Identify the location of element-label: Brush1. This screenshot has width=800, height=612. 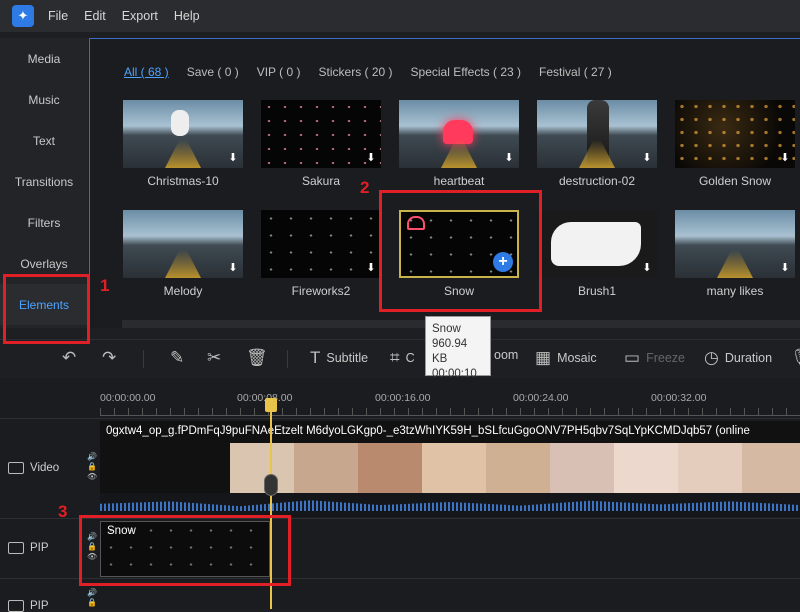
(597, 291).